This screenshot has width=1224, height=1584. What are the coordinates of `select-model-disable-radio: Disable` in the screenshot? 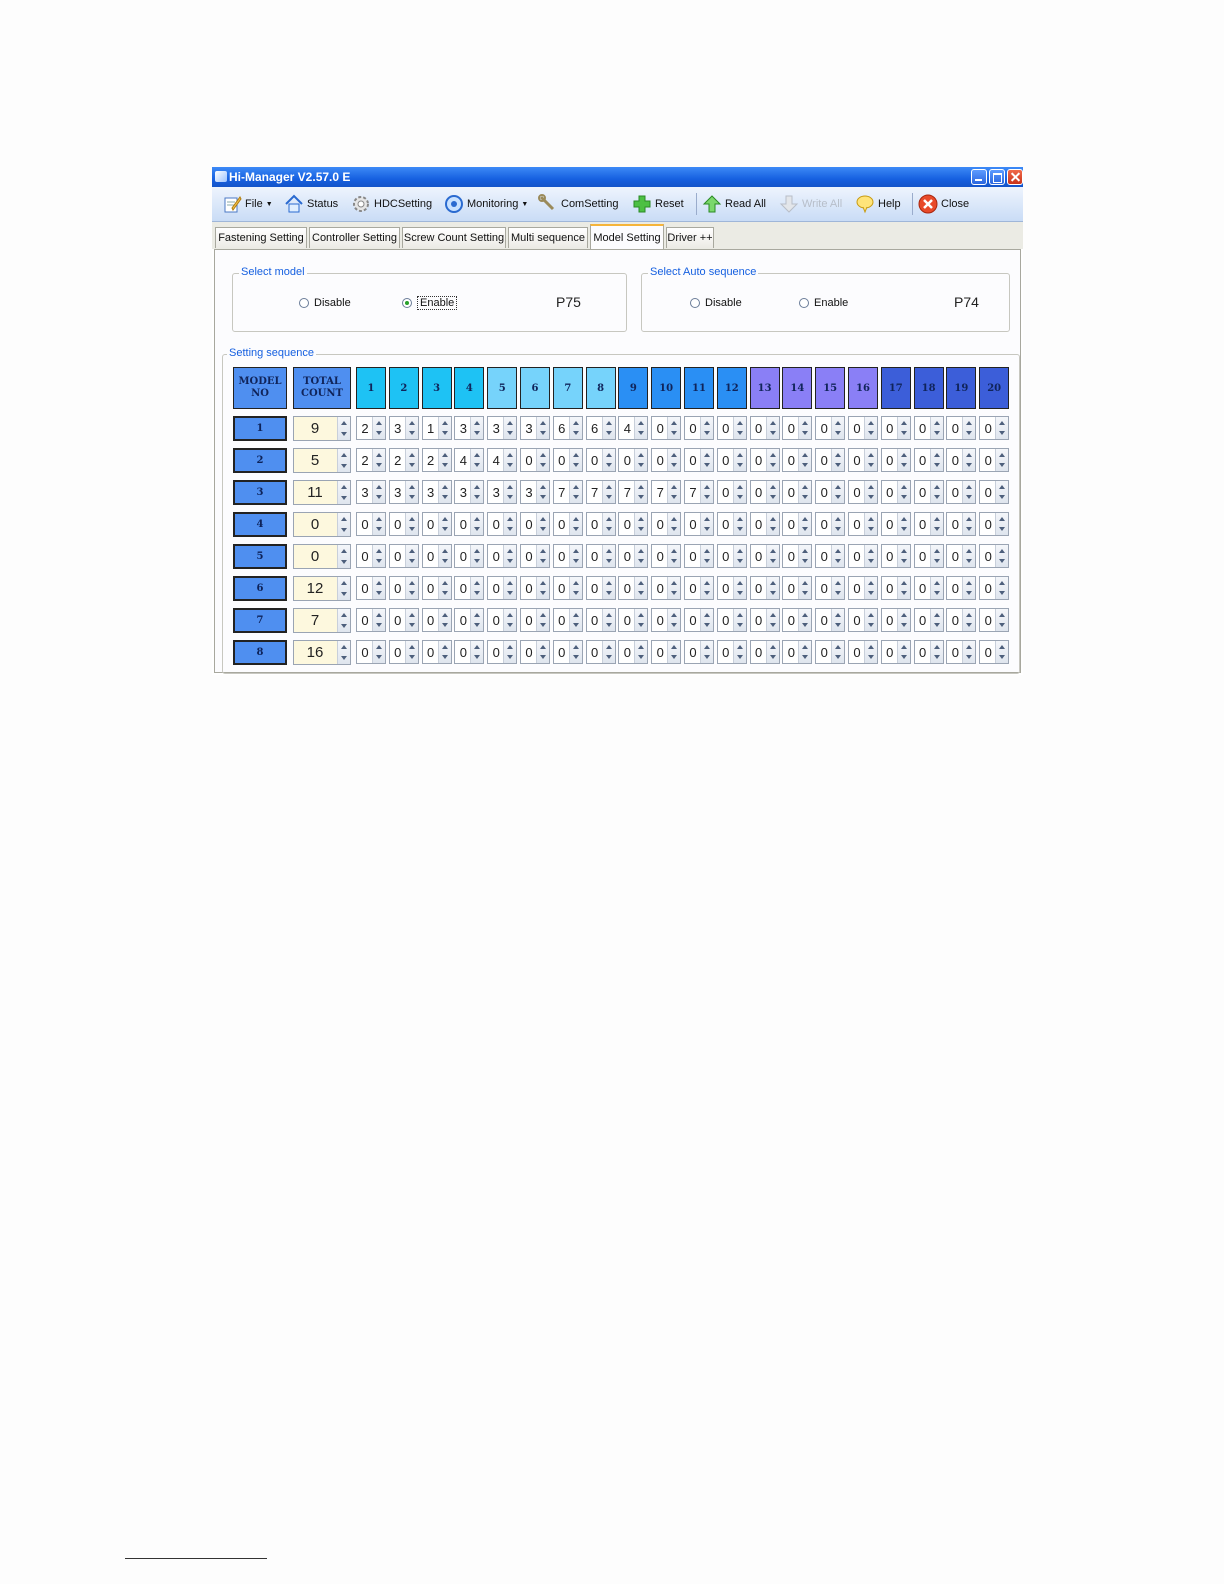 It's located at (325, 303).